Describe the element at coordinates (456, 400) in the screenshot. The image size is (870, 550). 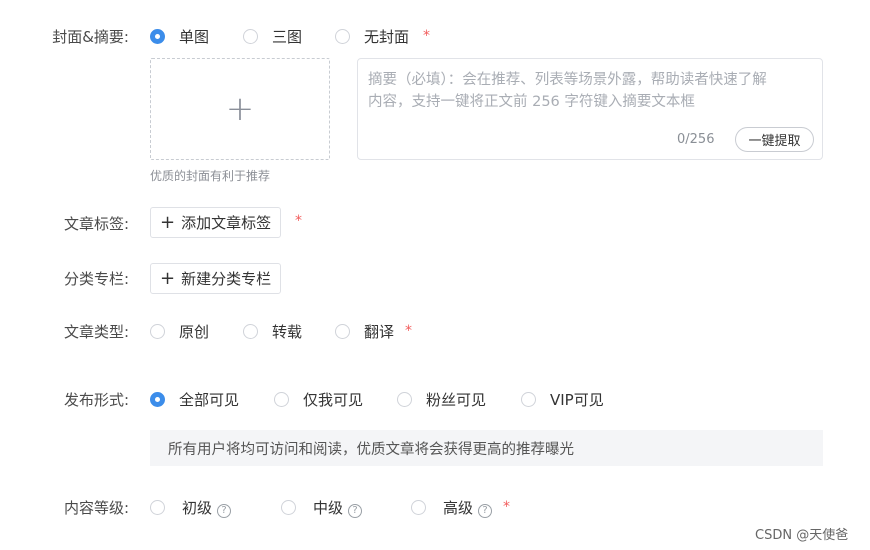
I see `radio-label: 粉丝可见` at that location.